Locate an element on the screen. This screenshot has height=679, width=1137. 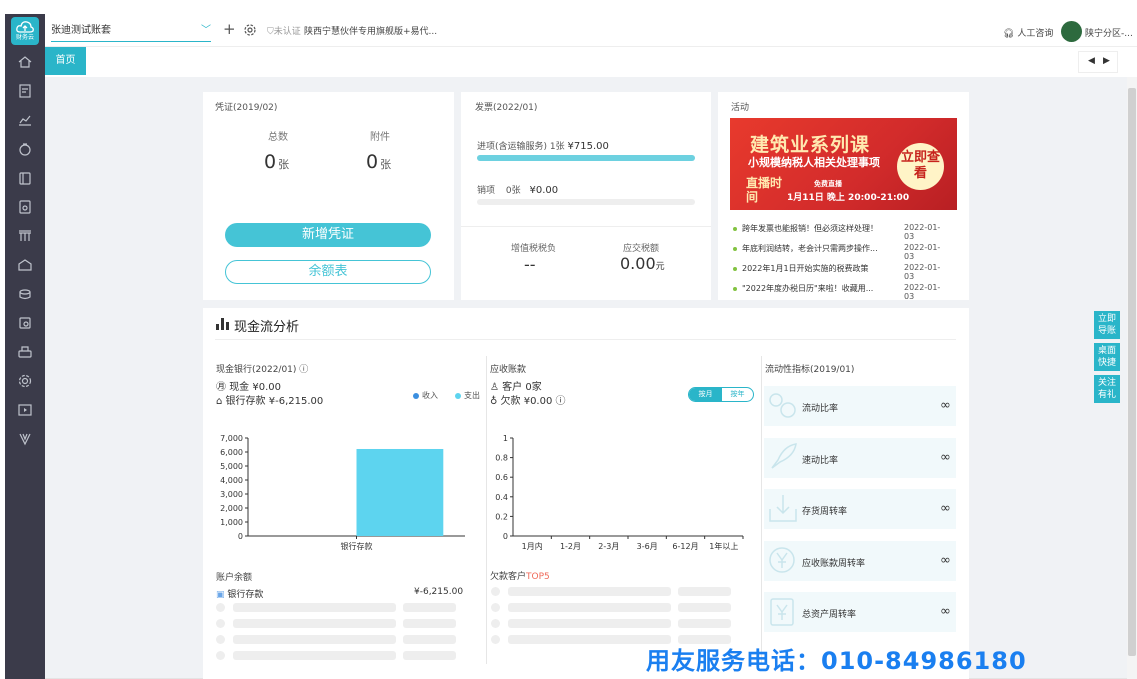
toggle-month: 按月 is located at coordinates (705, 394).